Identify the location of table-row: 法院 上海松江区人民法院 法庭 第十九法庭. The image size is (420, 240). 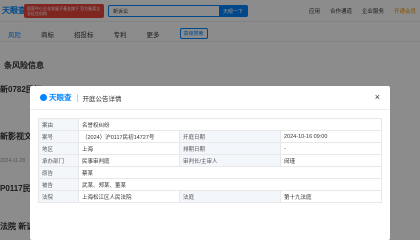
(210, 196).